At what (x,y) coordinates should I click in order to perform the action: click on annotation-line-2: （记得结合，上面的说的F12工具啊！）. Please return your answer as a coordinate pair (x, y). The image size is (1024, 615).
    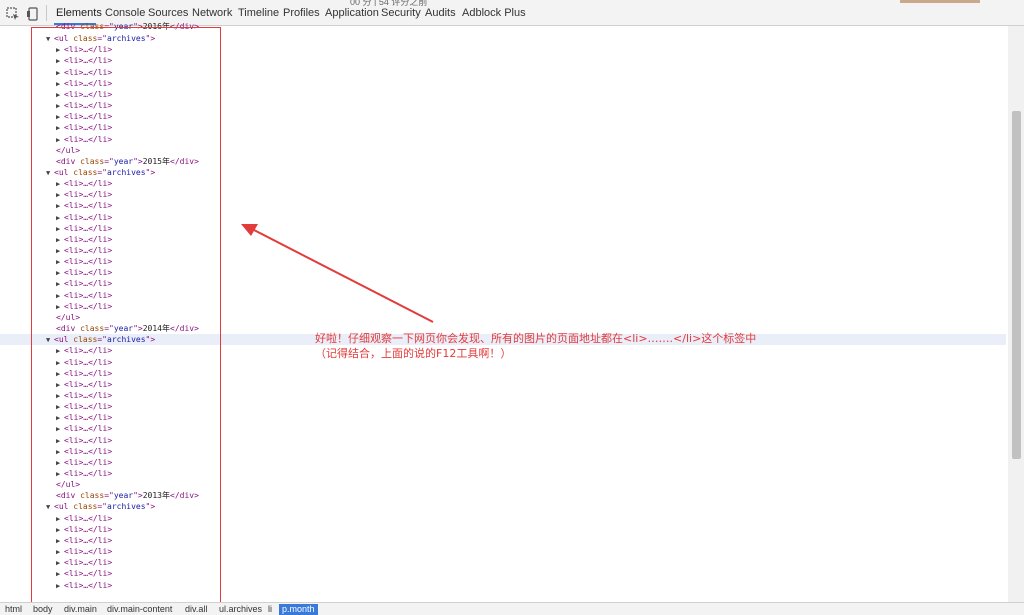
    Looking at the image, I should click on (413, 353).